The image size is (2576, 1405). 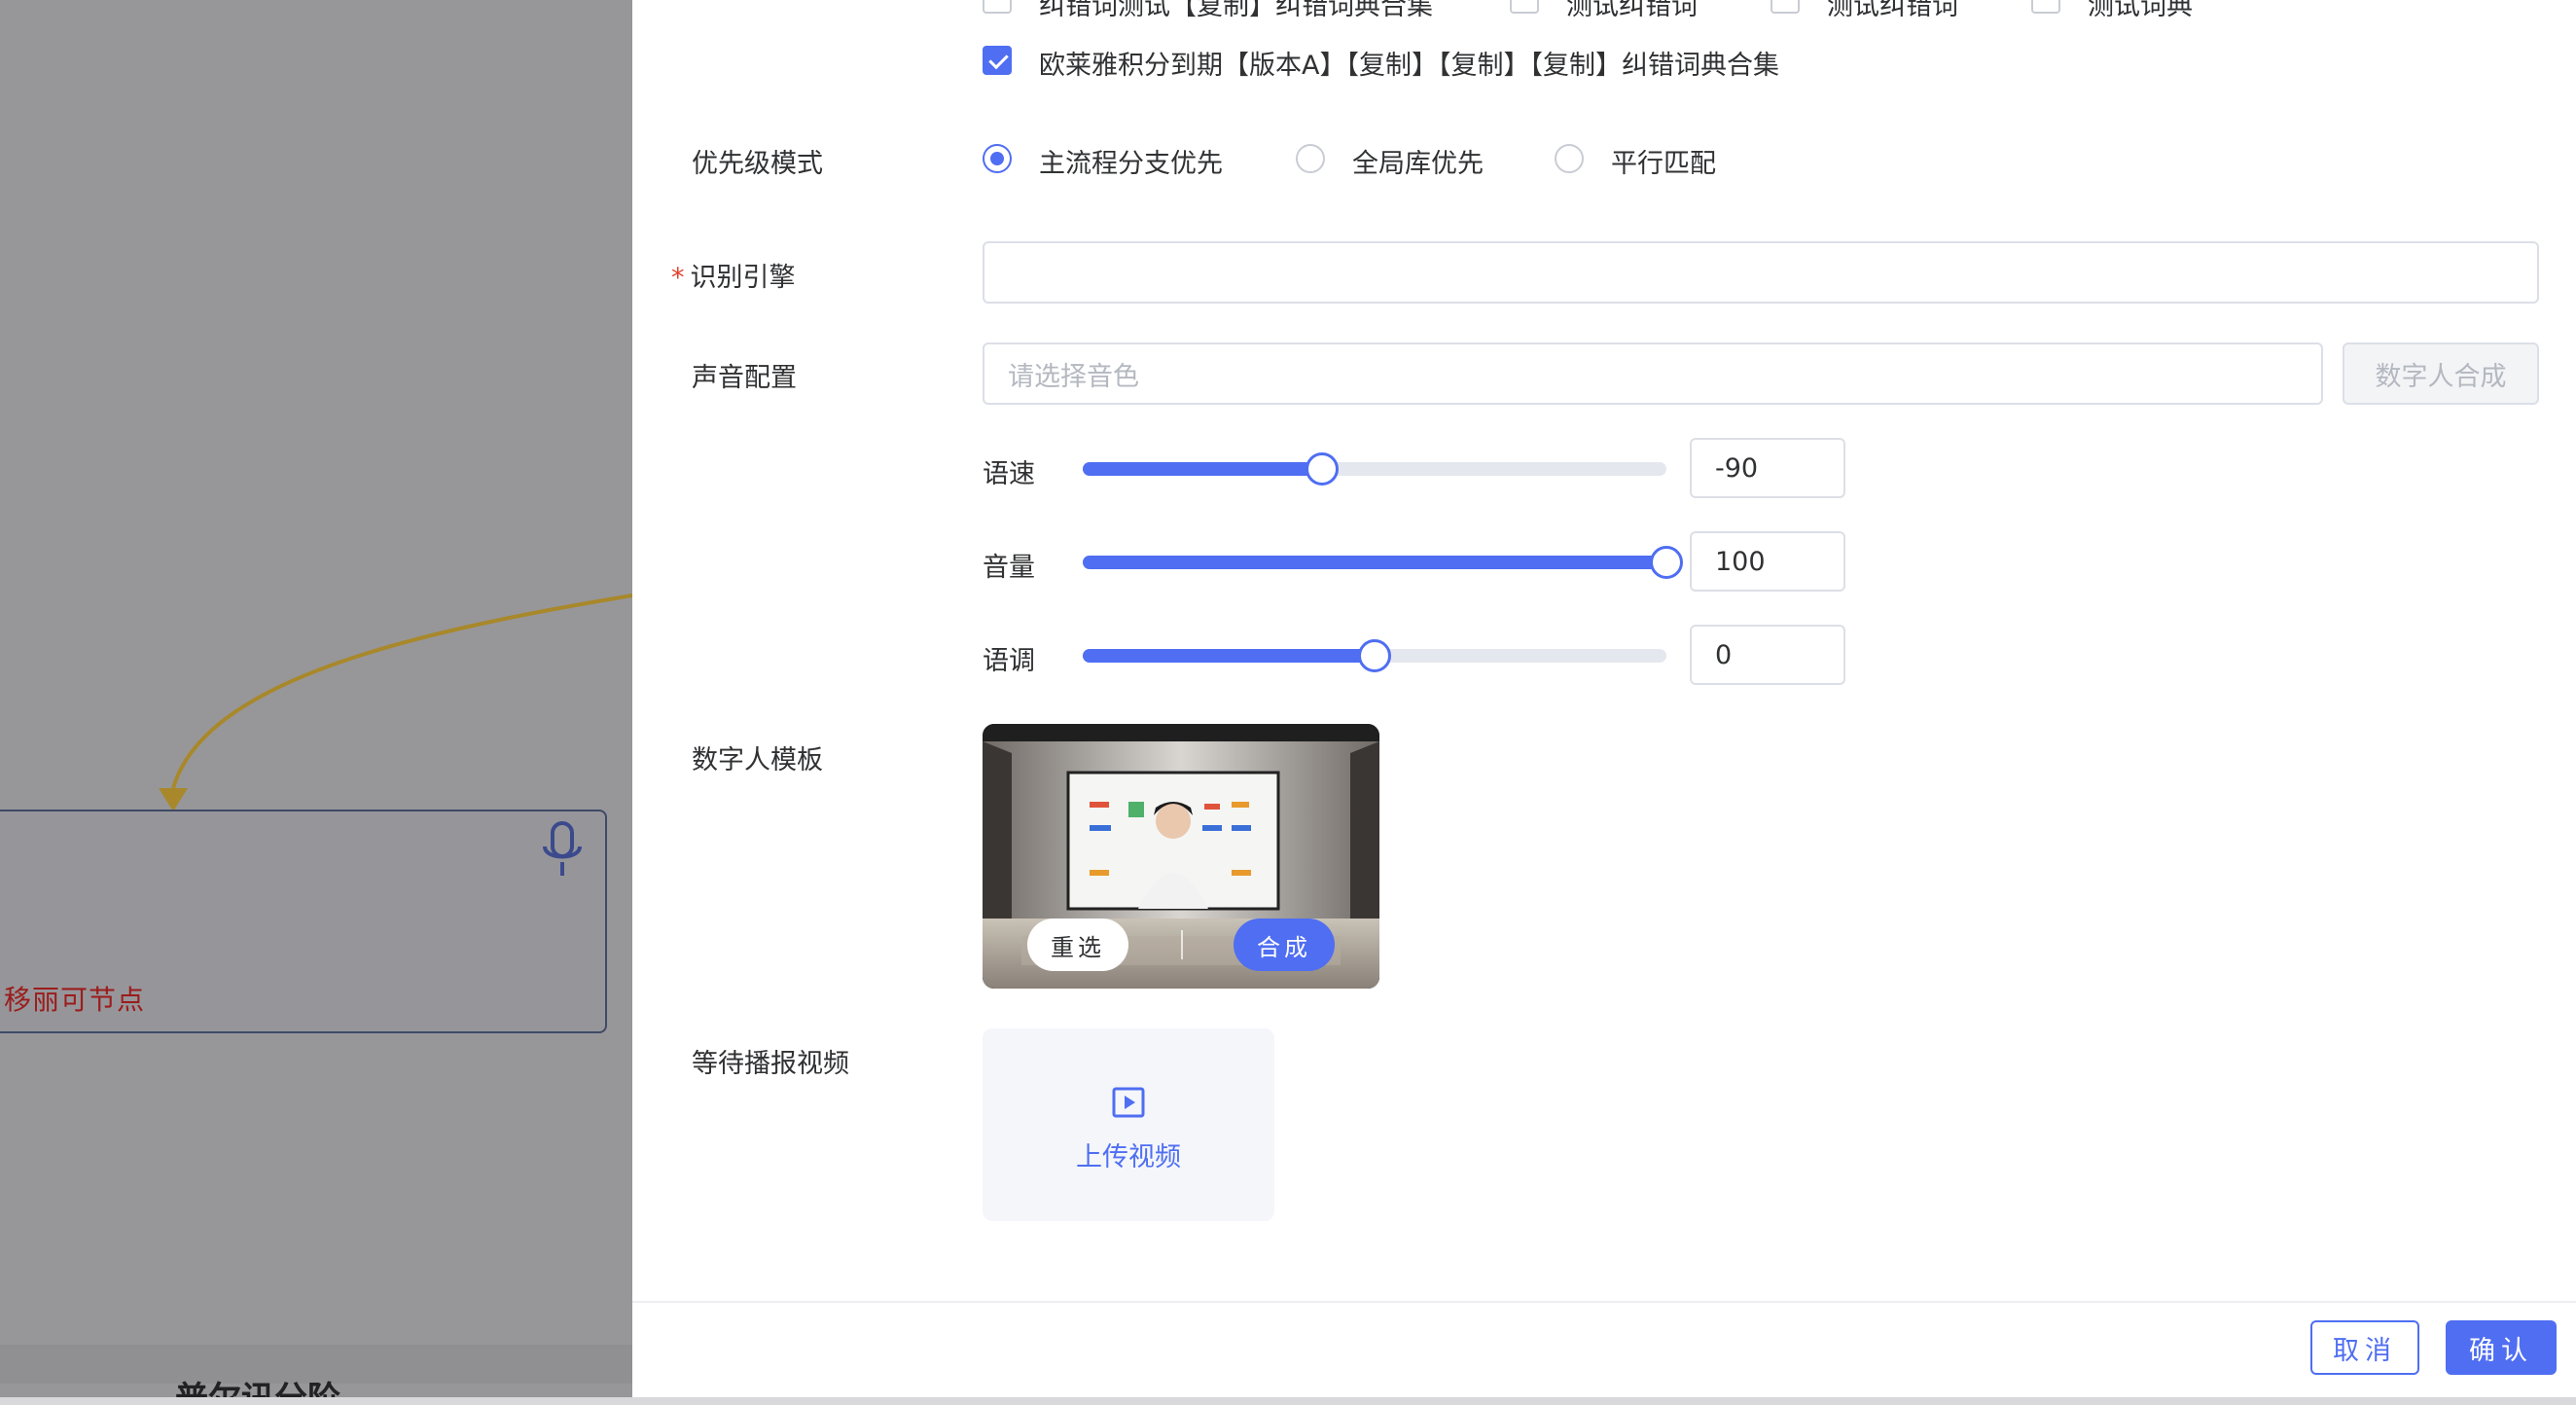 What do you see at coordinates (2140, 10) in the screenshot?
I see `dictionary-label-4: 测试词典` at bounding box center [2140, 10].